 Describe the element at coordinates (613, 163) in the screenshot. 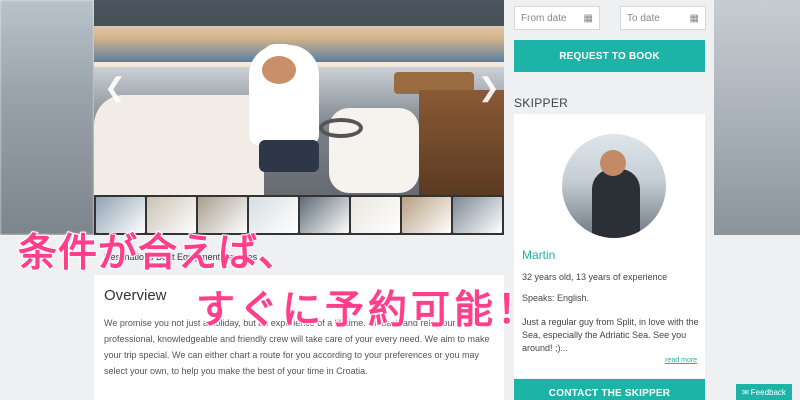

I see `avatar-head` at that location.